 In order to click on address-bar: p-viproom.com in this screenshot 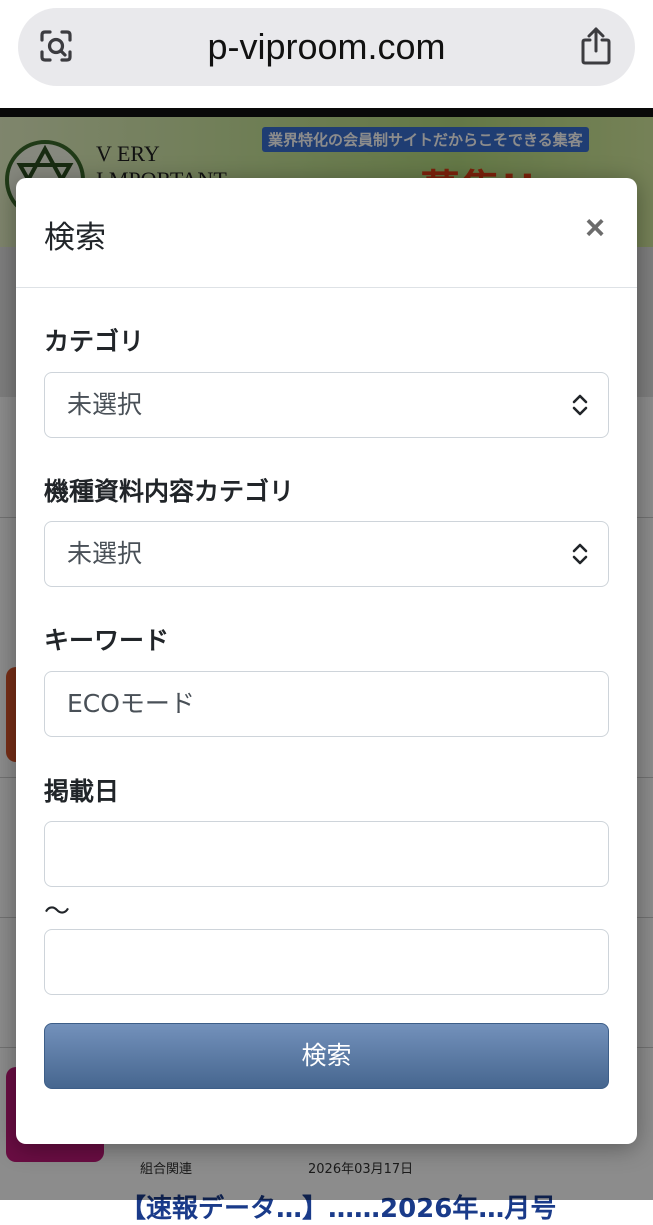, I will do `click(326, 47)`.